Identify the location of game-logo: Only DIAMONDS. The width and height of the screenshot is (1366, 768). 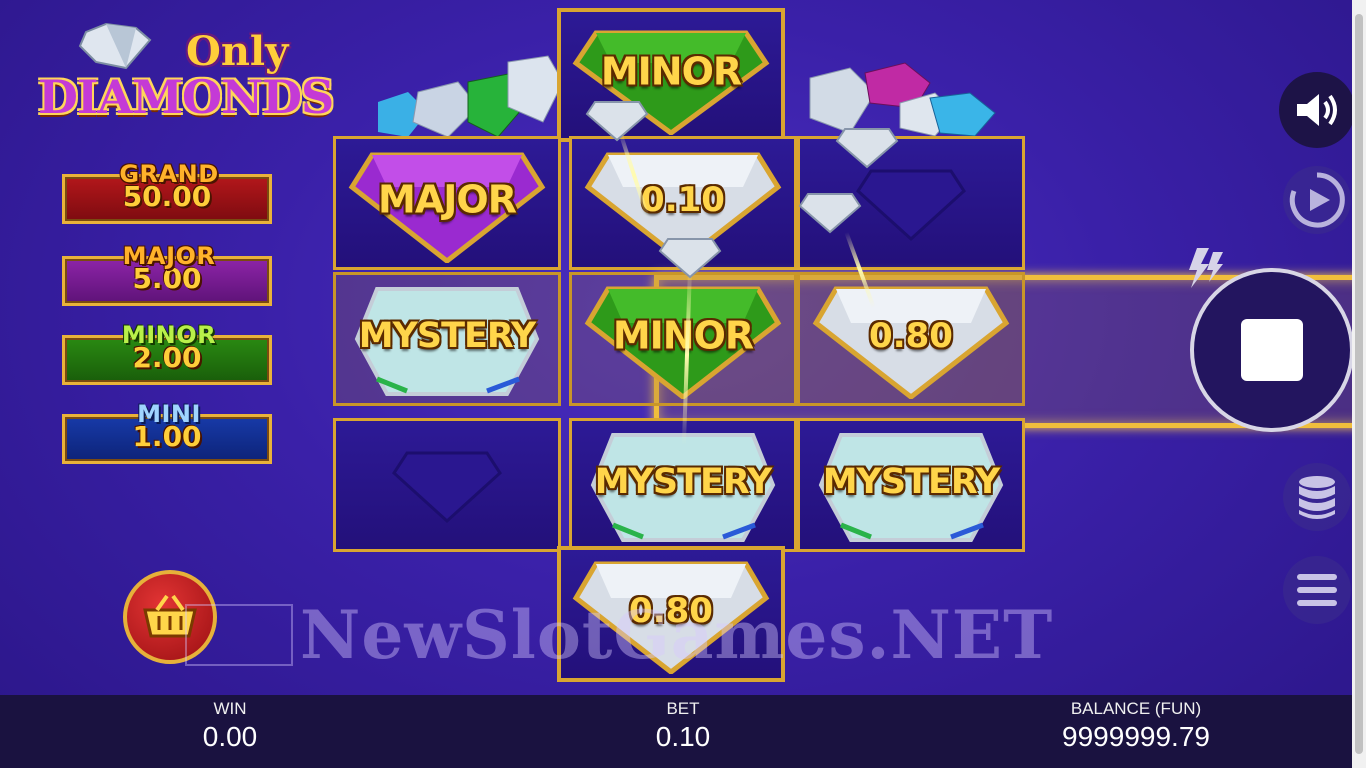
(185, 74).